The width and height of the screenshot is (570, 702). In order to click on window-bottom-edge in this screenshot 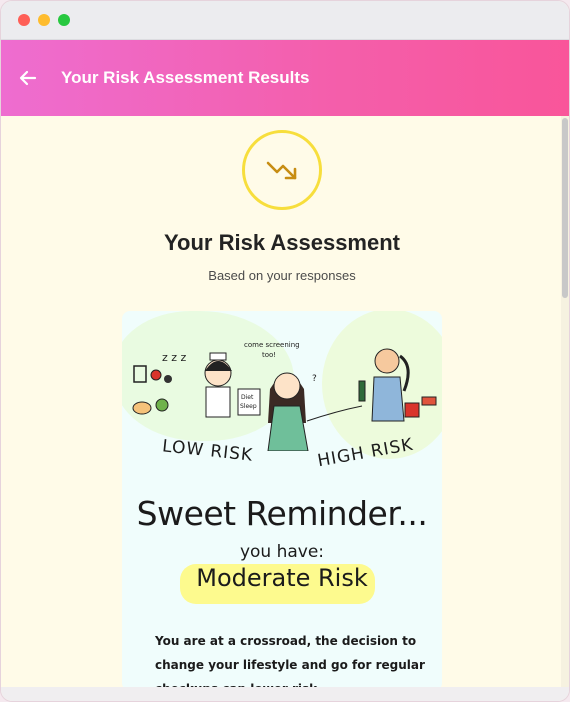, I will do `click(285, 694)`.